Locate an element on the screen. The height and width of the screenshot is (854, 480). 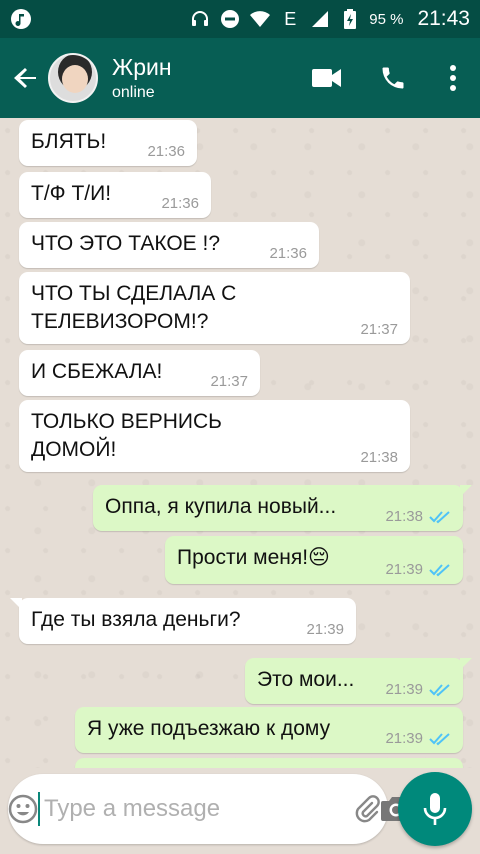
message-outgoing: Прости меня!😔 21:39 is located at coordinates (314, 560).